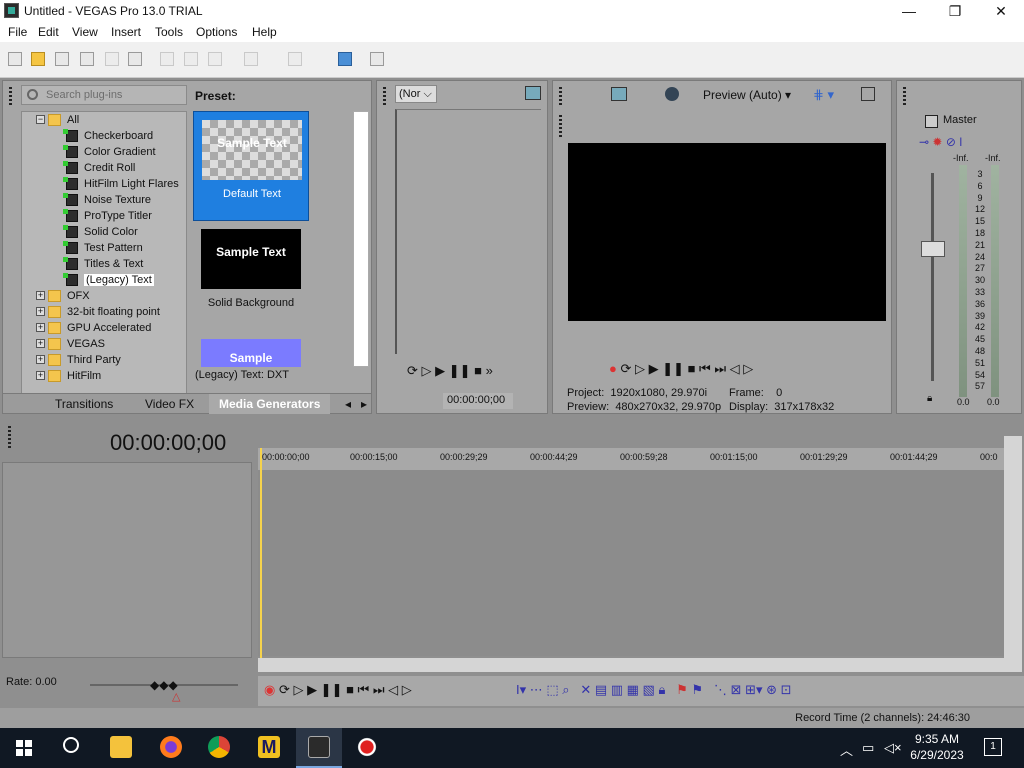 The image size is (1024, 768). What do you see at coordinates (868, 94) in the screenshot?
I see `copy-snapshot-icon` at bounding box center [868, 94].